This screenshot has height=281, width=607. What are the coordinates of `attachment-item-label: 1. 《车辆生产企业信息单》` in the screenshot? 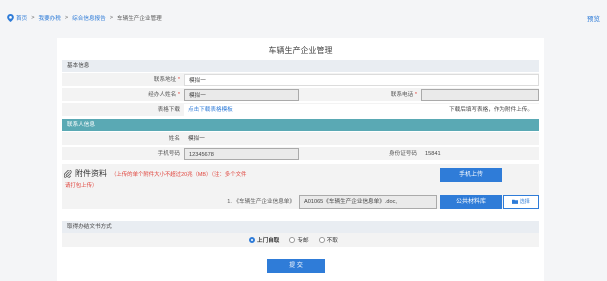 It's located at (261, 202).